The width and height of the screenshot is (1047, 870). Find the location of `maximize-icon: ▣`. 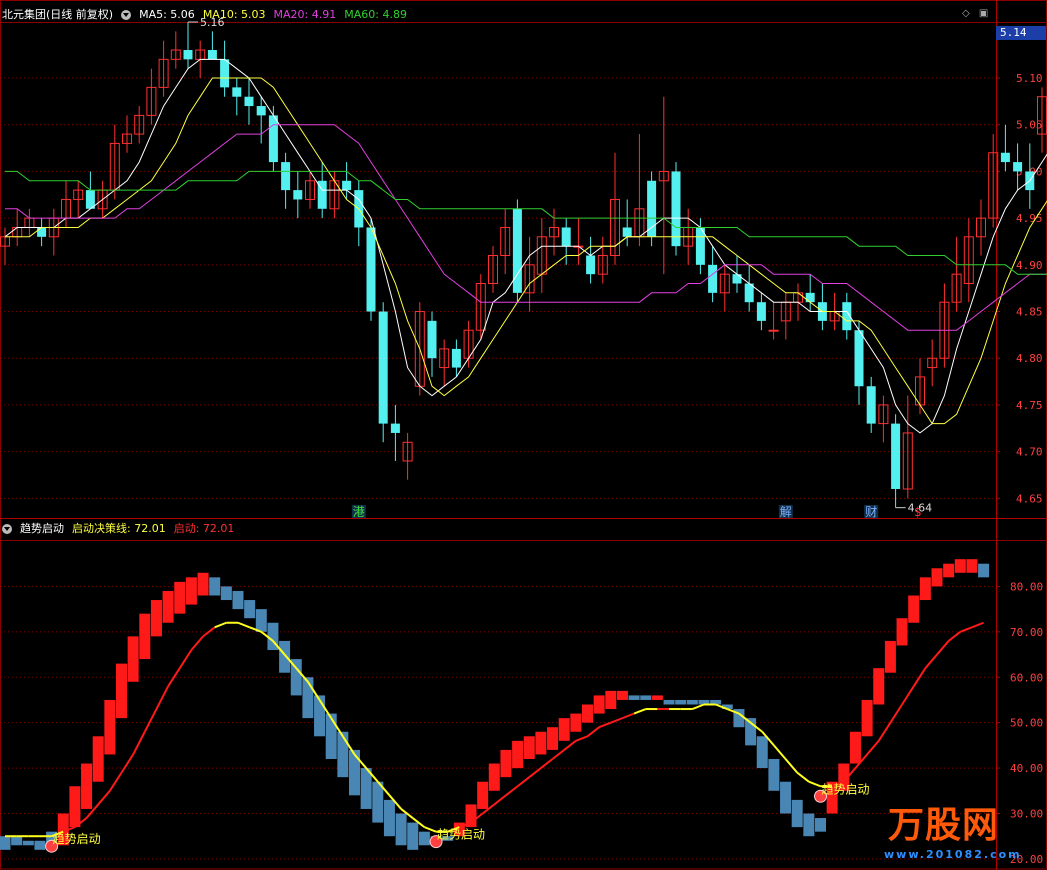

maximize-icon: ▣ is located at coordinates (983, 13).